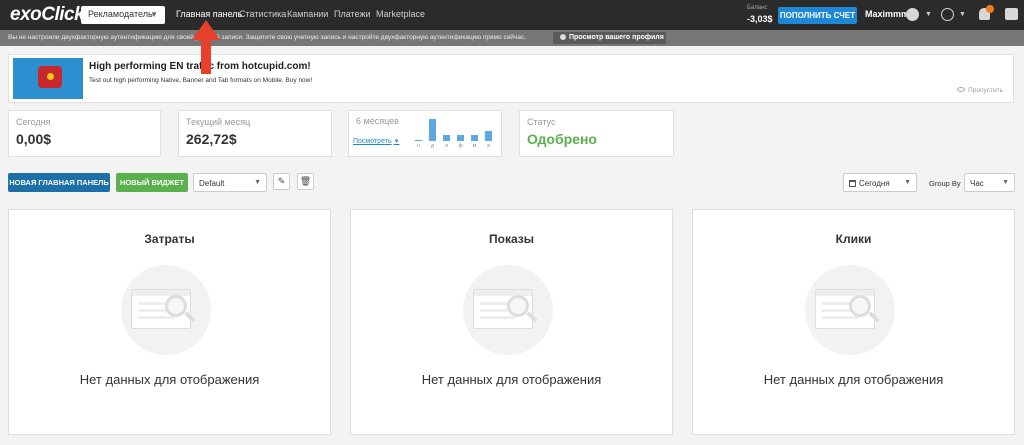 Image resolution: width=1024 pixels, height=445 pixels. What do you see at coordinates (511, 239) in the screenshot?
I see `widget-title: Показы` at bounding box center [511, 239].